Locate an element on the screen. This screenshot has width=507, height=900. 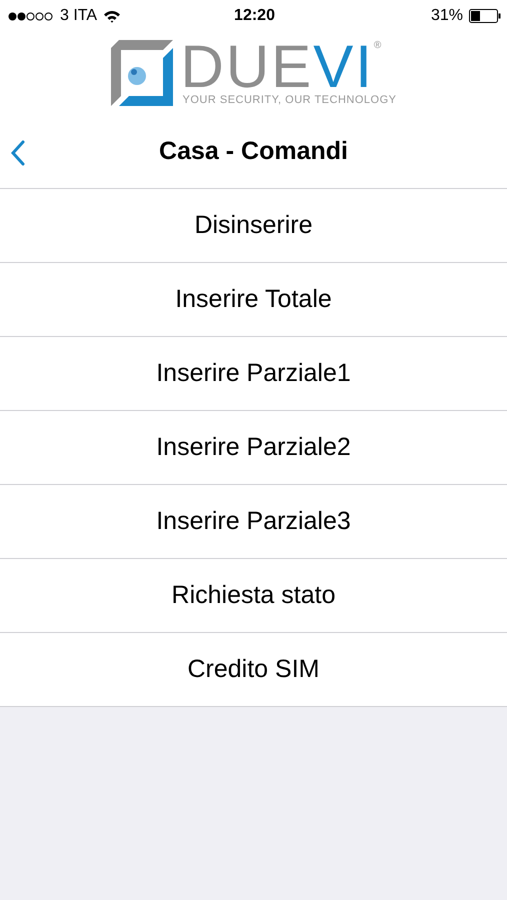
logo-wordmark: VI is located at coordinates (343, 67).